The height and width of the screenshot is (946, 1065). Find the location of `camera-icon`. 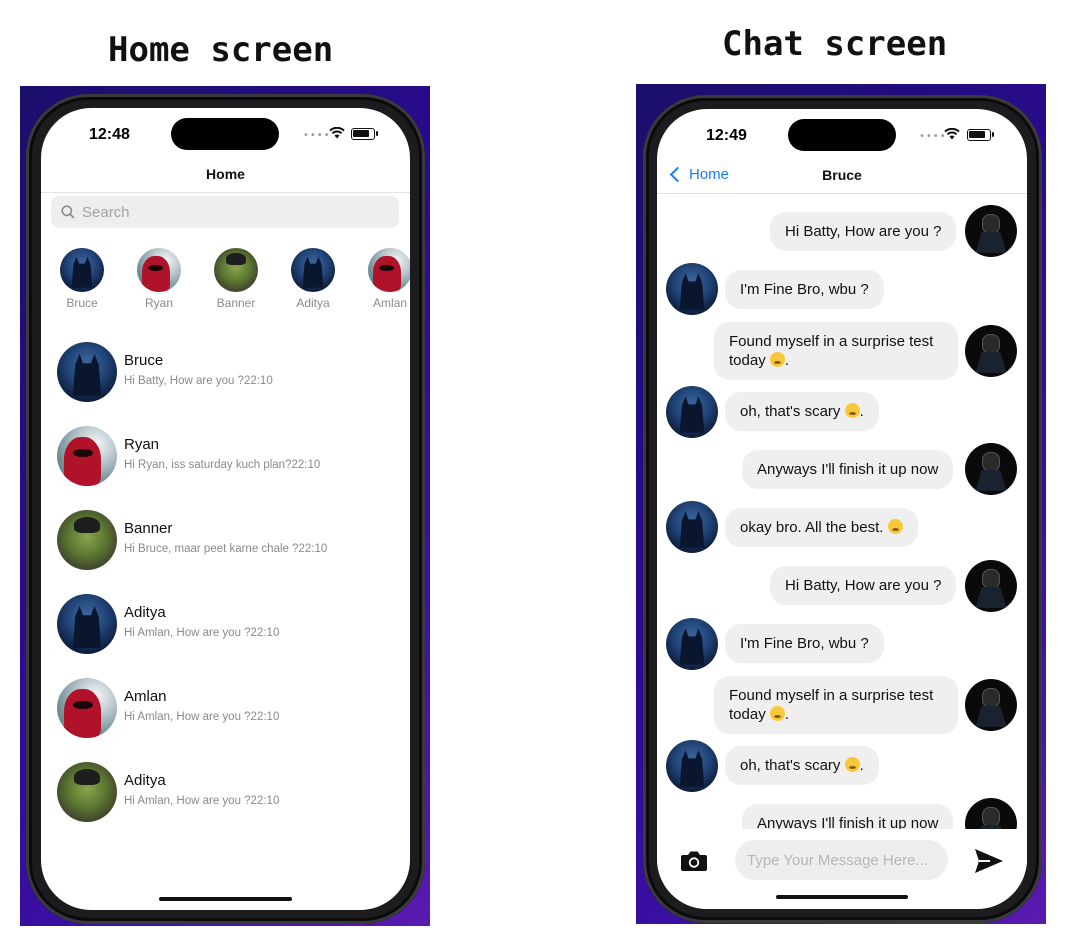

camera-icon is located at coordinates (694, 861).